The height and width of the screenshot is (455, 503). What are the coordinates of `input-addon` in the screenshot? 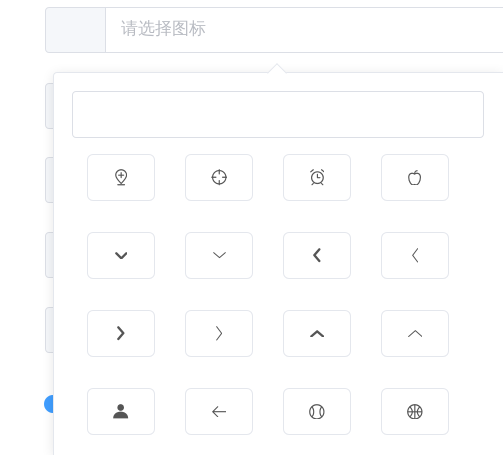 It's located at (75, 30).